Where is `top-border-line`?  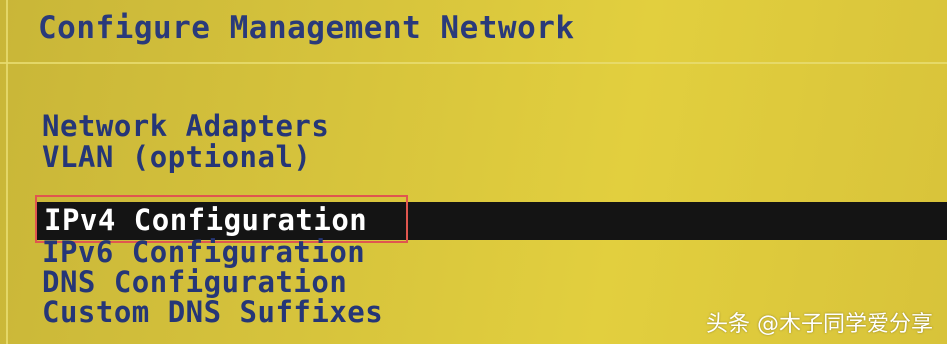
top-border-line is located at coordinates (473, 63).